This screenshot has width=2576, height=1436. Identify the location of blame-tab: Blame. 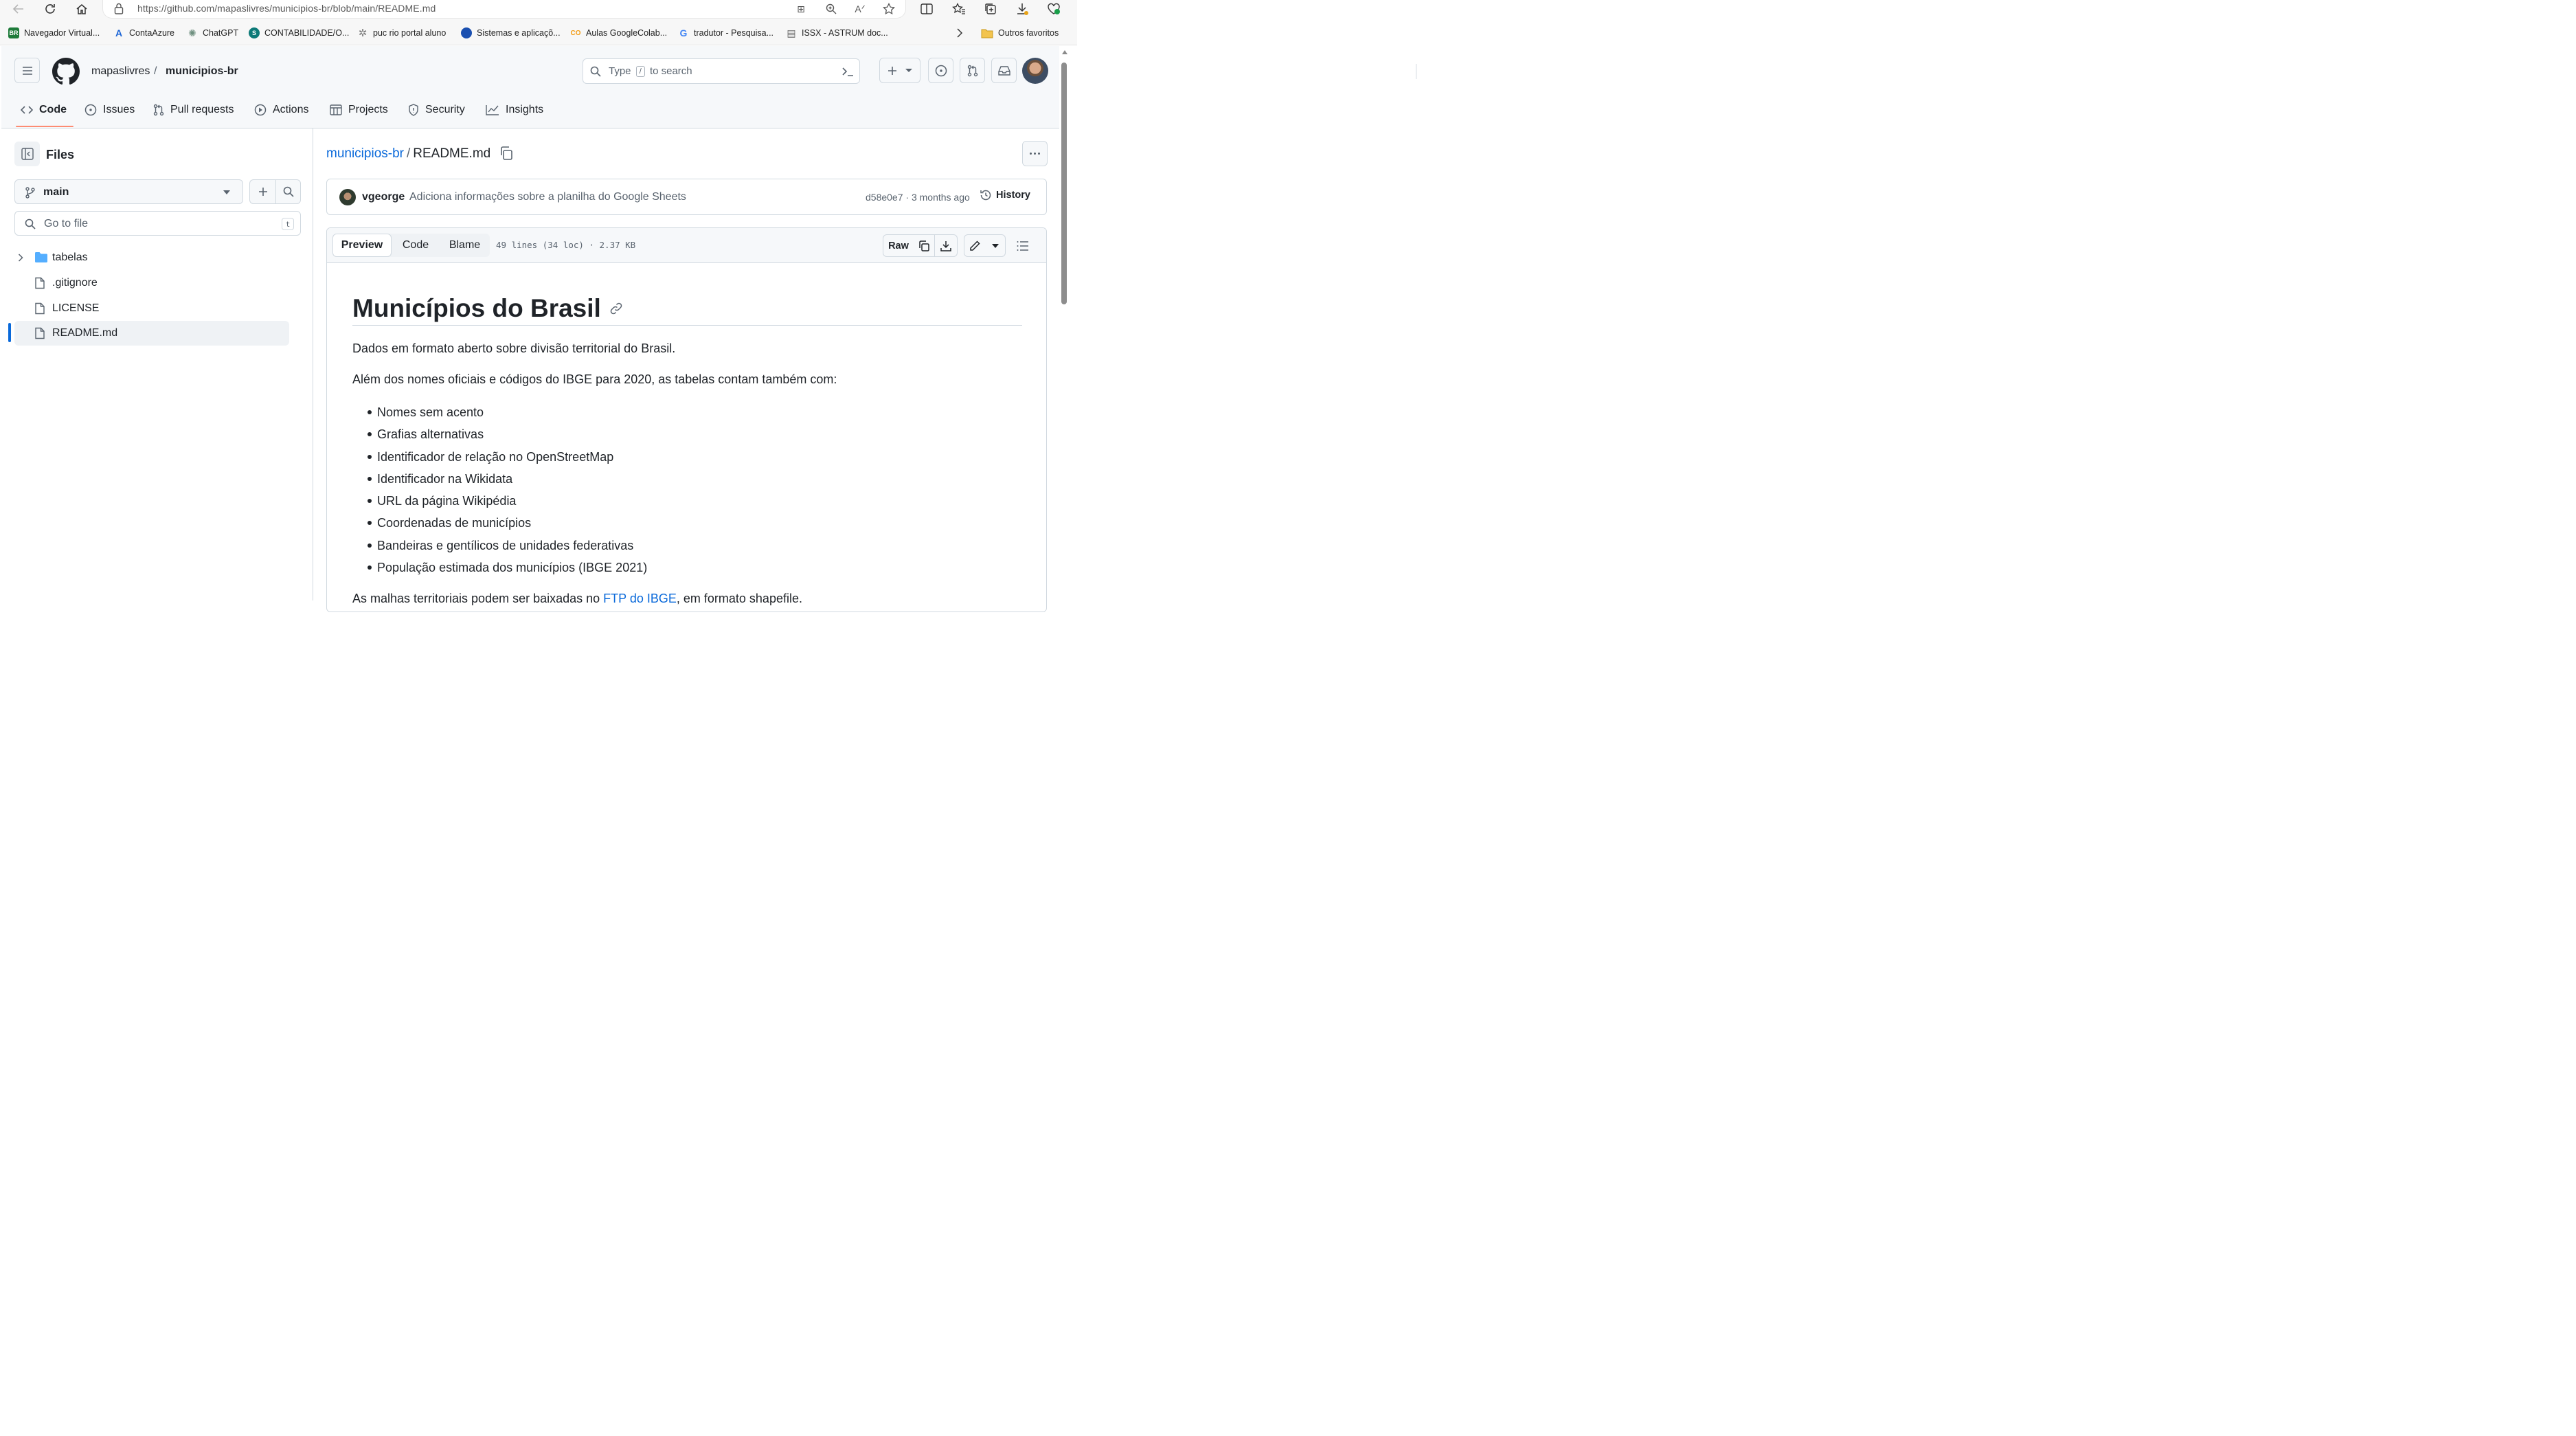
(465, 245).